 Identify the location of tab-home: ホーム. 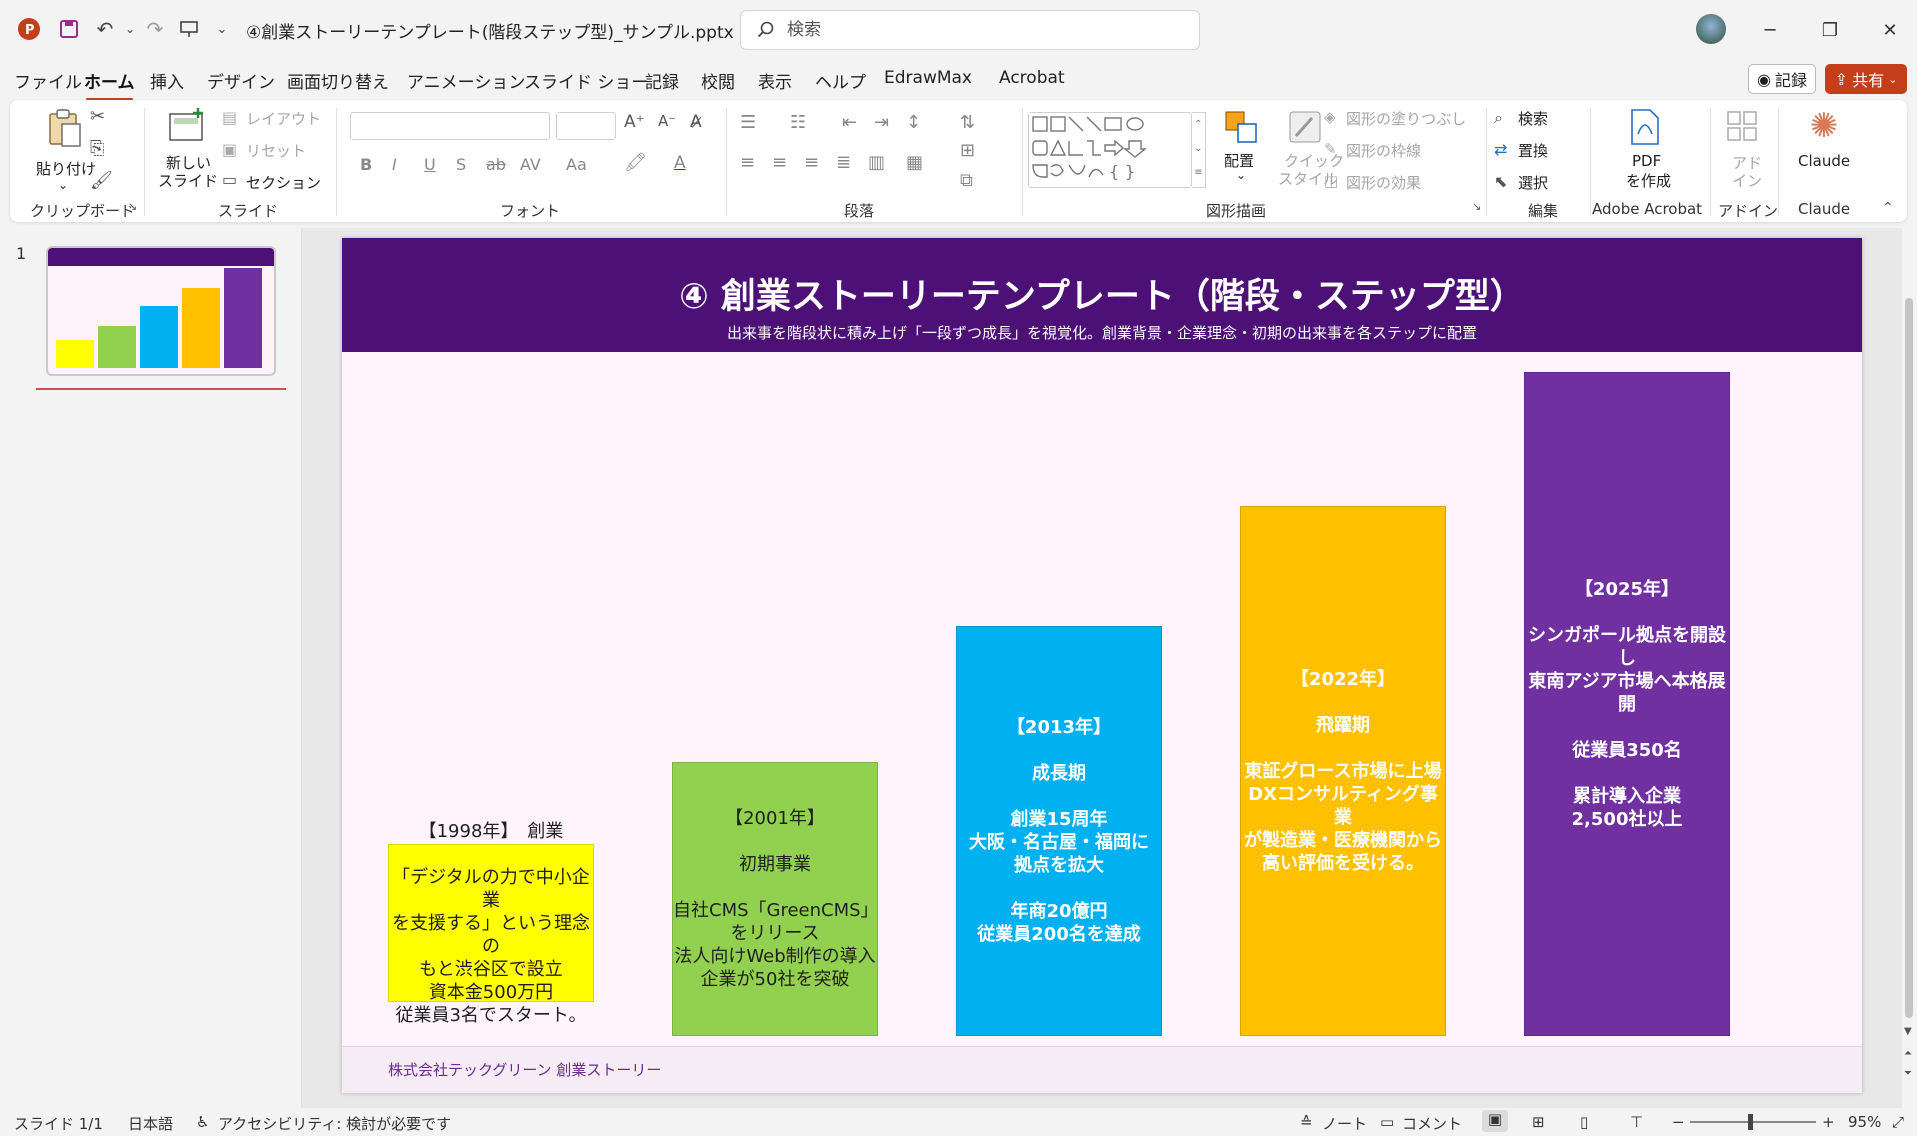
(109, 84).